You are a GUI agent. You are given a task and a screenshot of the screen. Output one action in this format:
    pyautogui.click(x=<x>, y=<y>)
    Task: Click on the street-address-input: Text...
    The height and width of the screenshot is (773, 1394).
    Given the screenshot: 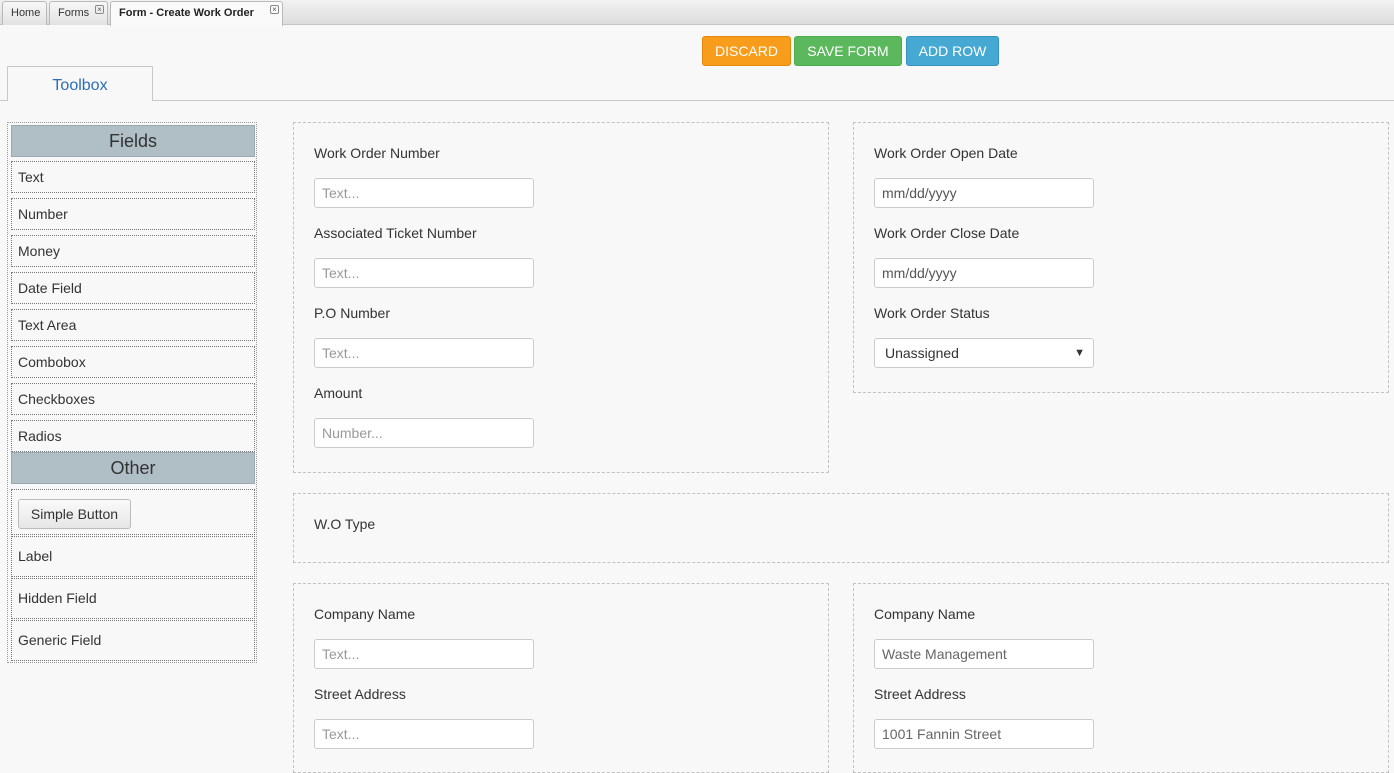 What is the action you would take?
    pyautogui.click(x=424, y=734)
    